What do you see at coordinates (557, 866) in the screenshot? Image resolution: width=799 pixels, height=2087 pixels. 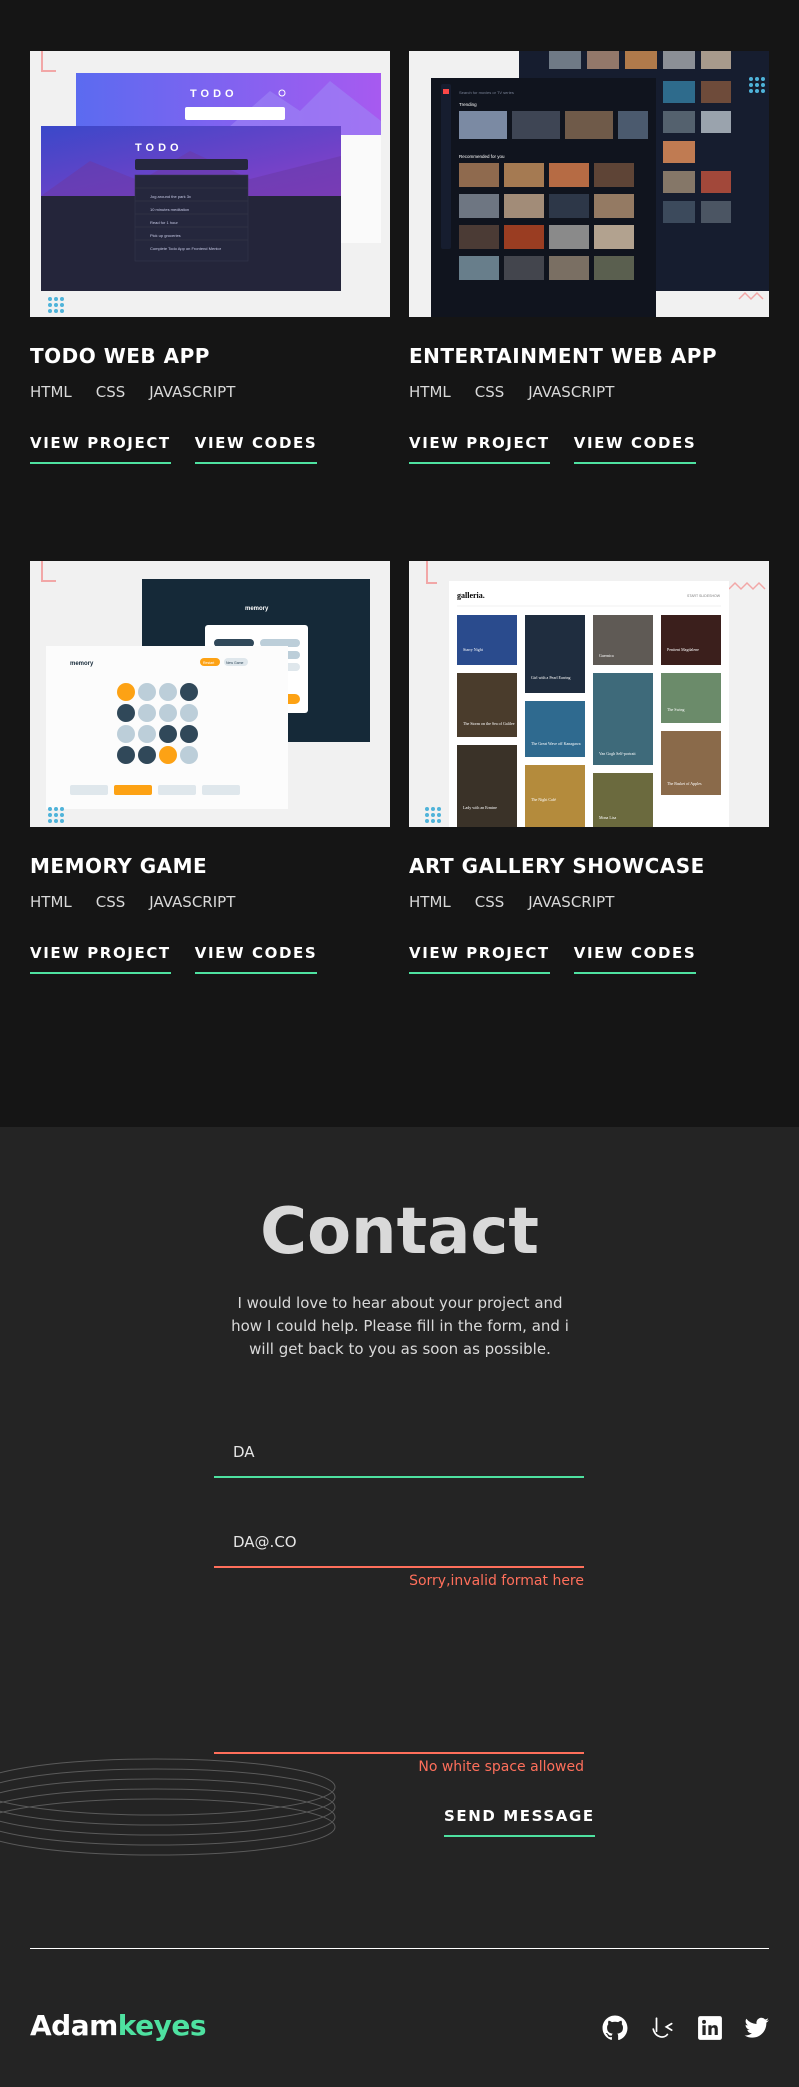 I see `project-title: ART GALLERY SHOWCASE` at bounding box center [557, 866].